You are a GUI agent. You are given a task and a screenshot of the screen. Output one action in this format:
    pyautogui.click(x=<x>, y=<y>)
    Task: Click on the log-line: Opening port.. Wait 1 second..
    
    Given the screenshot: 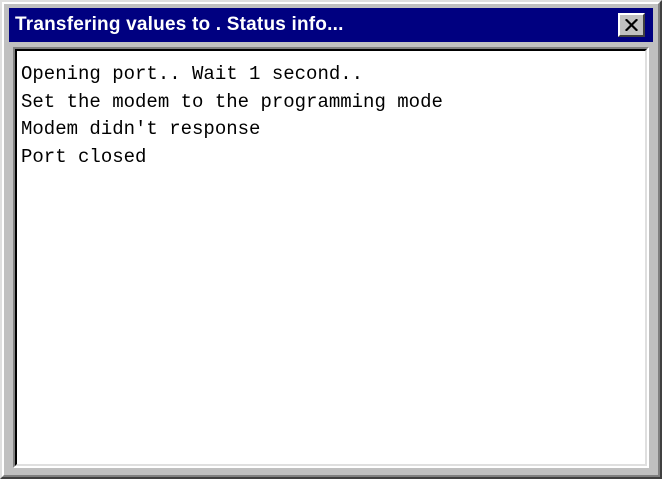 What is the action you would take?
    pyautogui.click(x=192, y=74)
    